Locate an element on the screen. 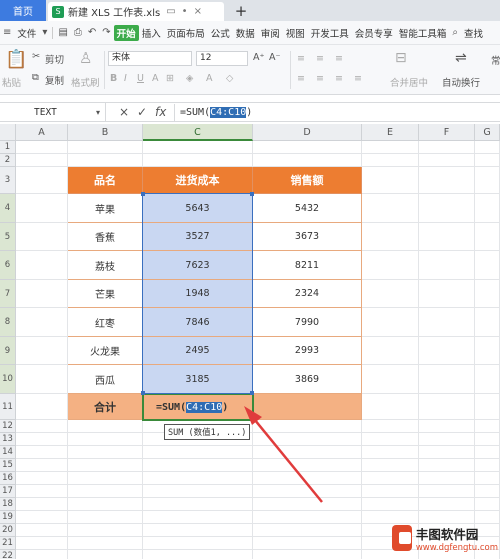 The width and height of the screenshot is (500, 559). row-header-13: 13 is located at coordinates (8, 439).